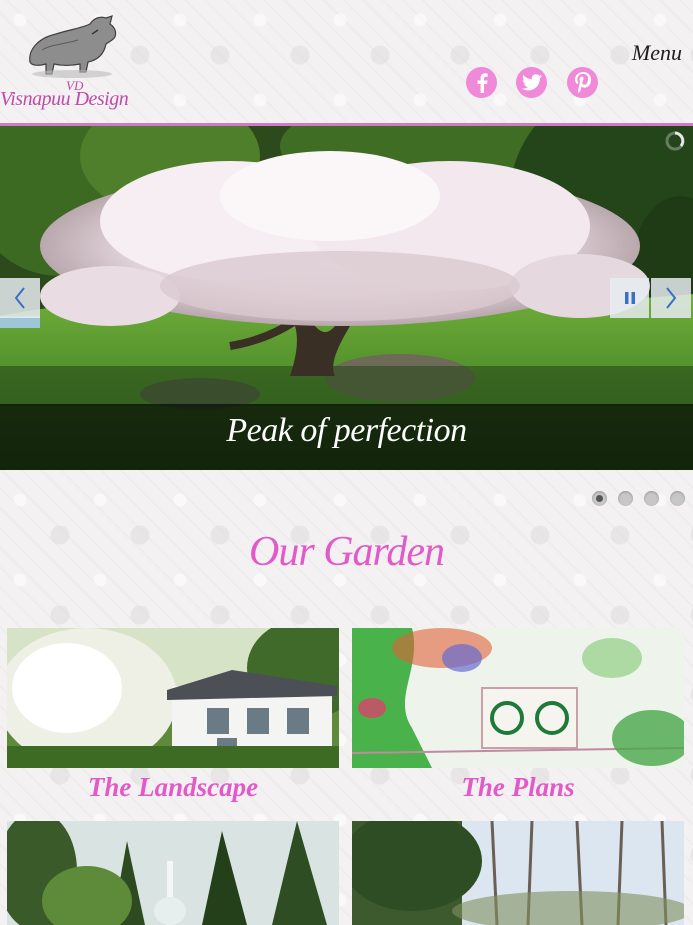 The width and height of the screenshot is (693, 925). I want to click on prev-slide-button, so click(20, 298).